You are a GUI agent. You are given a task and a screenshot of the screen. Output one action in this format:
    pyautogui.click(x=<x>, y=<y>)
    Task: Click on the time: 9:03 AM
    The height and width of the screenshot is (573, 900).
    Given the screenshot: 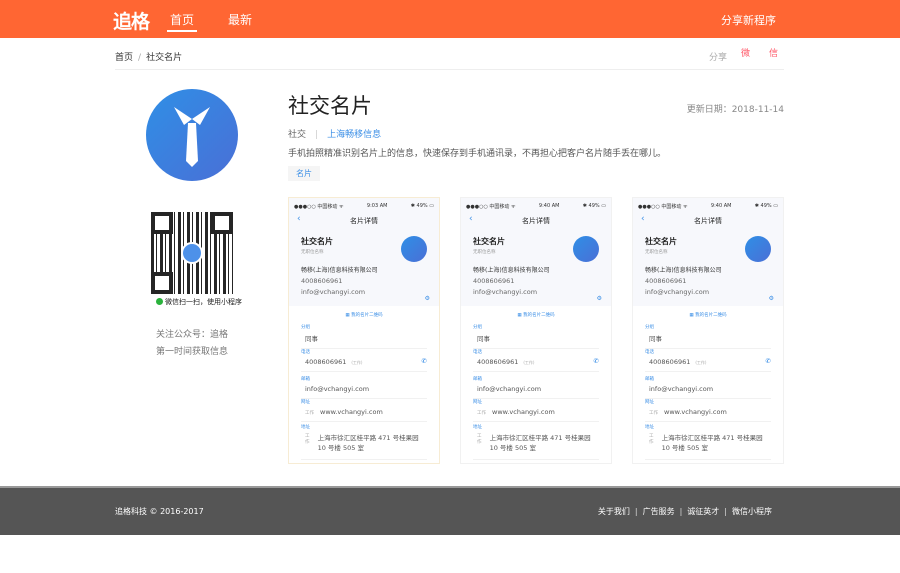 What is the action you would take?
    pyautogui.click(x=377, y=206)
    